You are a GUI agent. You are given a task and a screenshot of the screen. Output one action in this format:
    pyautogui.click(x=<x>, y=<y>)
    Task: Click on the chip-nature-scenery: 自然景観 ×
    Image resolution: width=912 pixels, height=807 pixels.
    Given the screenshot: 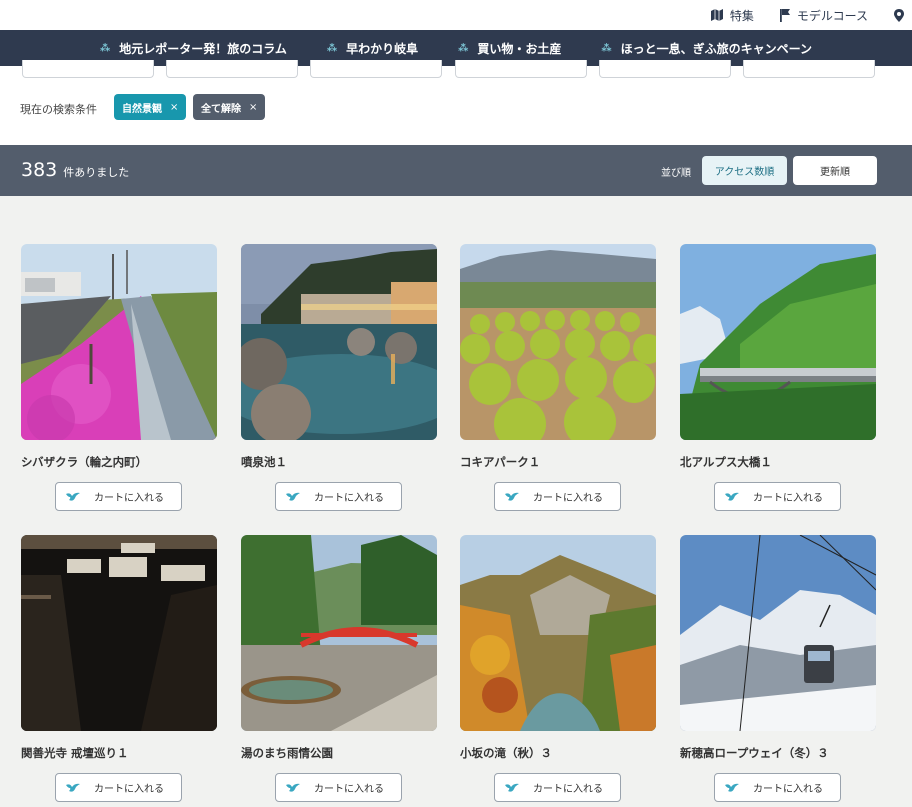 What is the action you would take?
    pyautogui.click(x=150, y=107)
    